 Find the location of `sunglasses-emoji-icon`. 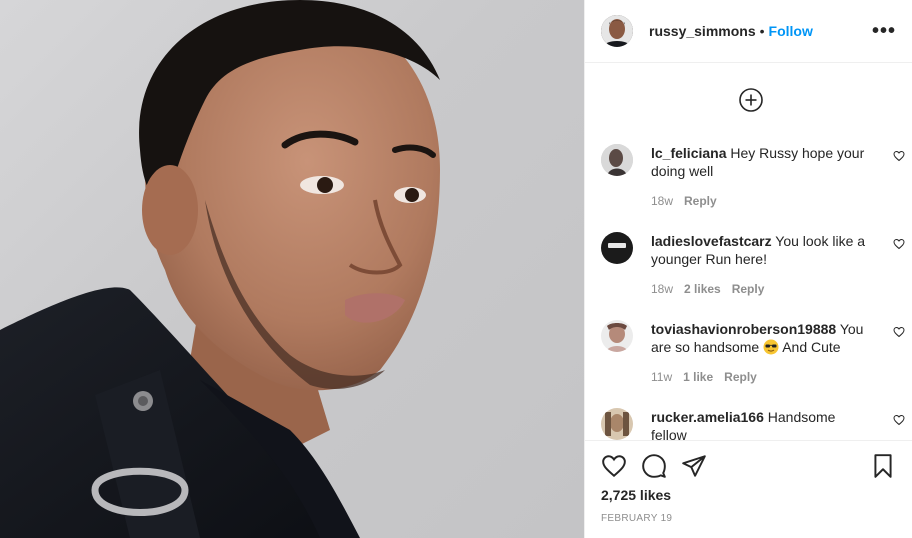

sunglasses-emoji-icon is located at coordinates (771, 347).